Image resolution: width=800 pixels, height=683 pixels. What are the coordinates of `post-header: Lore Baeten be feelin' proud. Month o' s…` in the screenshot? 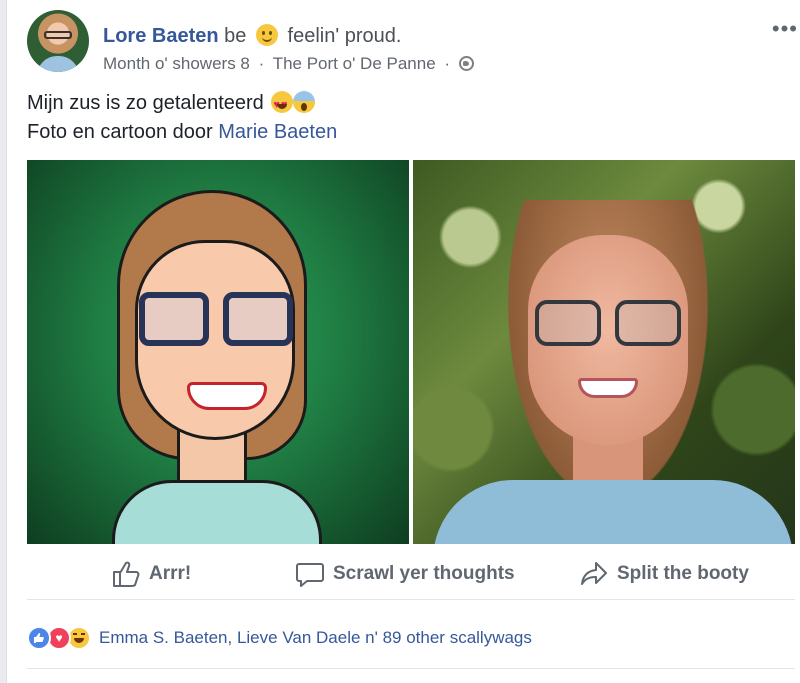 It's located at (413, 42).